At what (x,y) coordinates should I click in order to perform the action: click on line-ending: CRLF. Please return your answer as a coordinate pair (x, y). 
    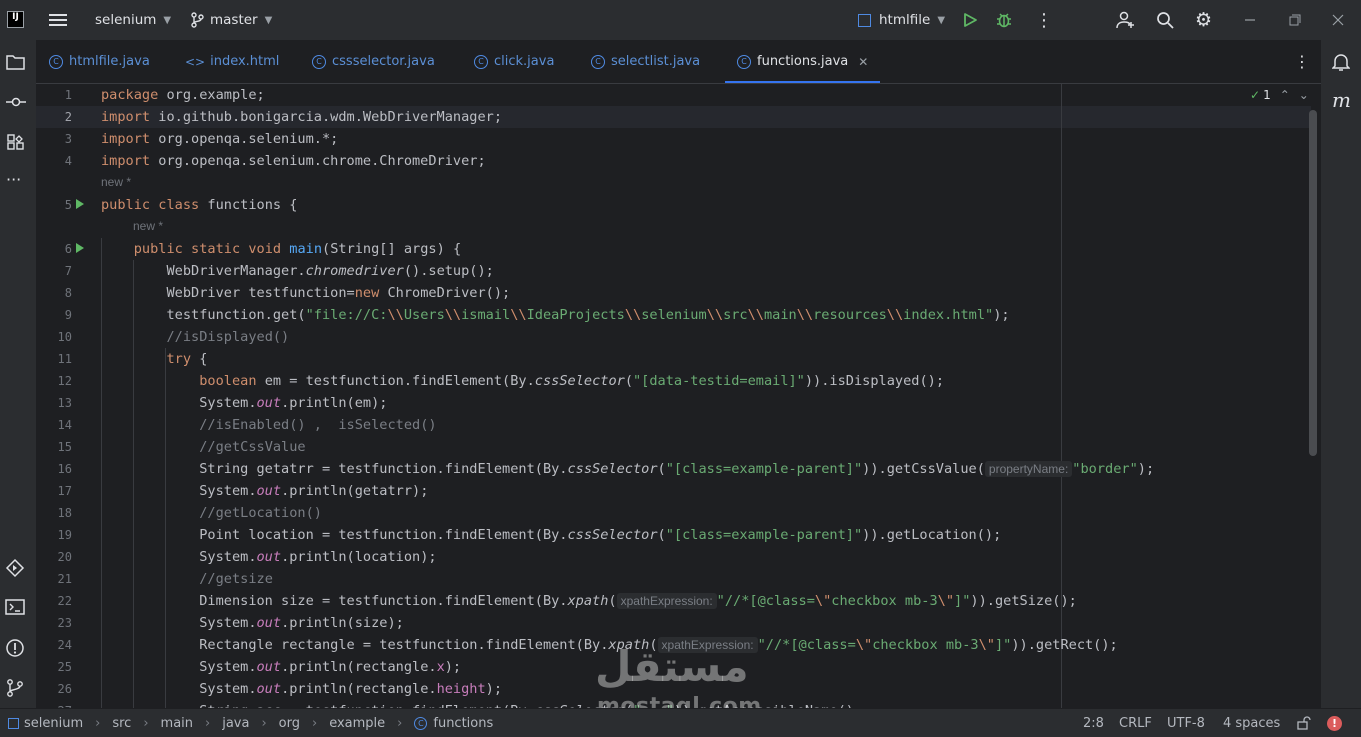
    Looking at the image, I should click on (1135, 723).